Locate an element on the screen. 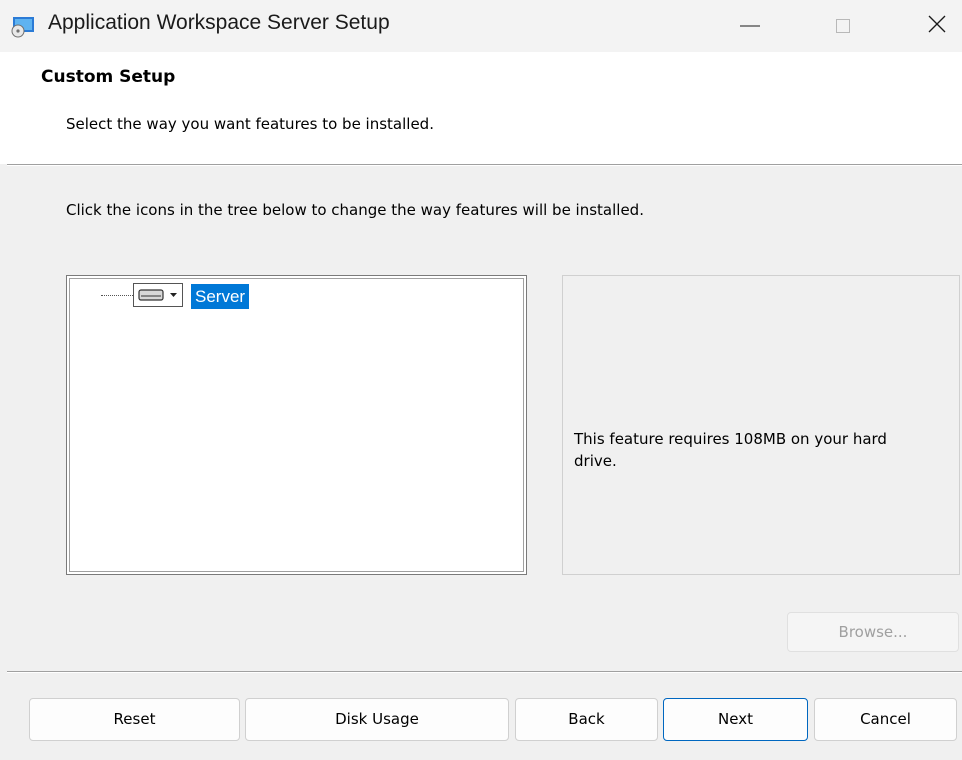 This screenshot has width=962, height=760. minimize-icon is located at coordinates (750, 26).